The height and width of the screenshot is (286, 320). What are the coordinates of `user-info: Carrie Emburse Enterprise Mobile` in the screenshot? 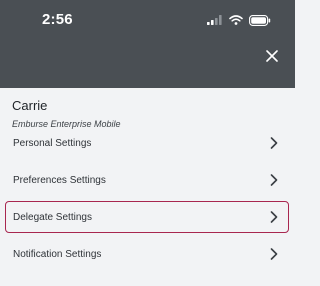 It's located at (147, 113).